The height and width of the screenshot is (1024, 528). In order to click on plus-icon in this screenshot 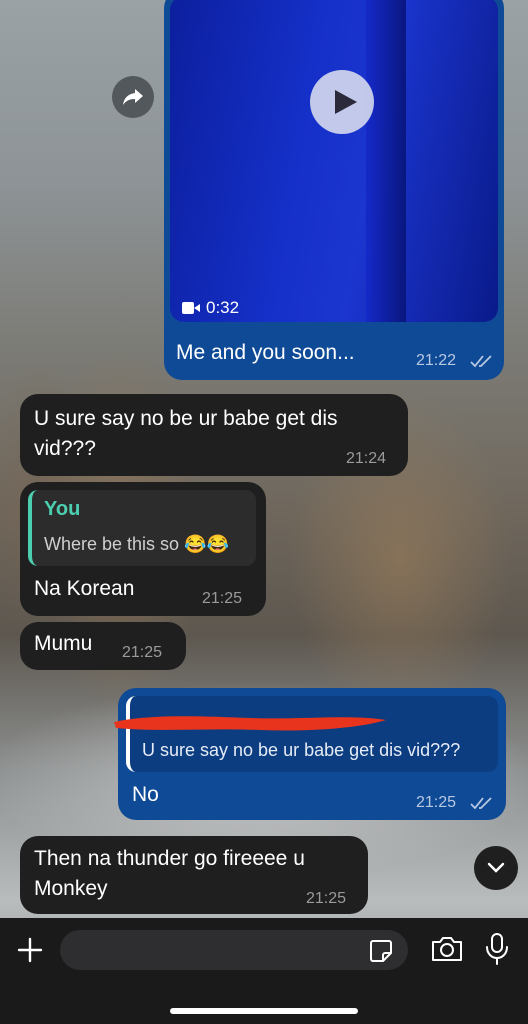, I will do `click(30, 950)`.